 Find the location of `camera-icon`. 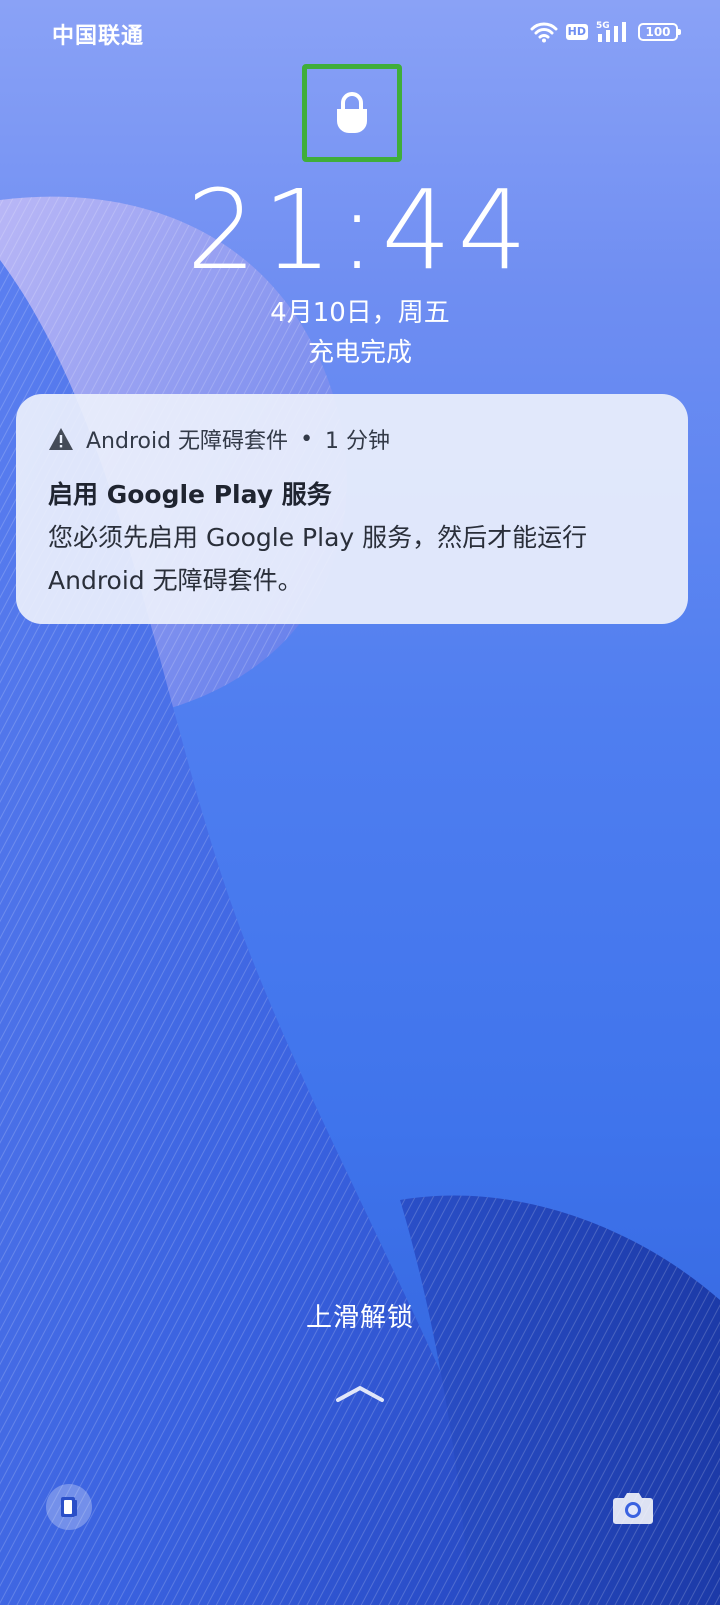

camera-icon is located at coordinates (633, 1508).